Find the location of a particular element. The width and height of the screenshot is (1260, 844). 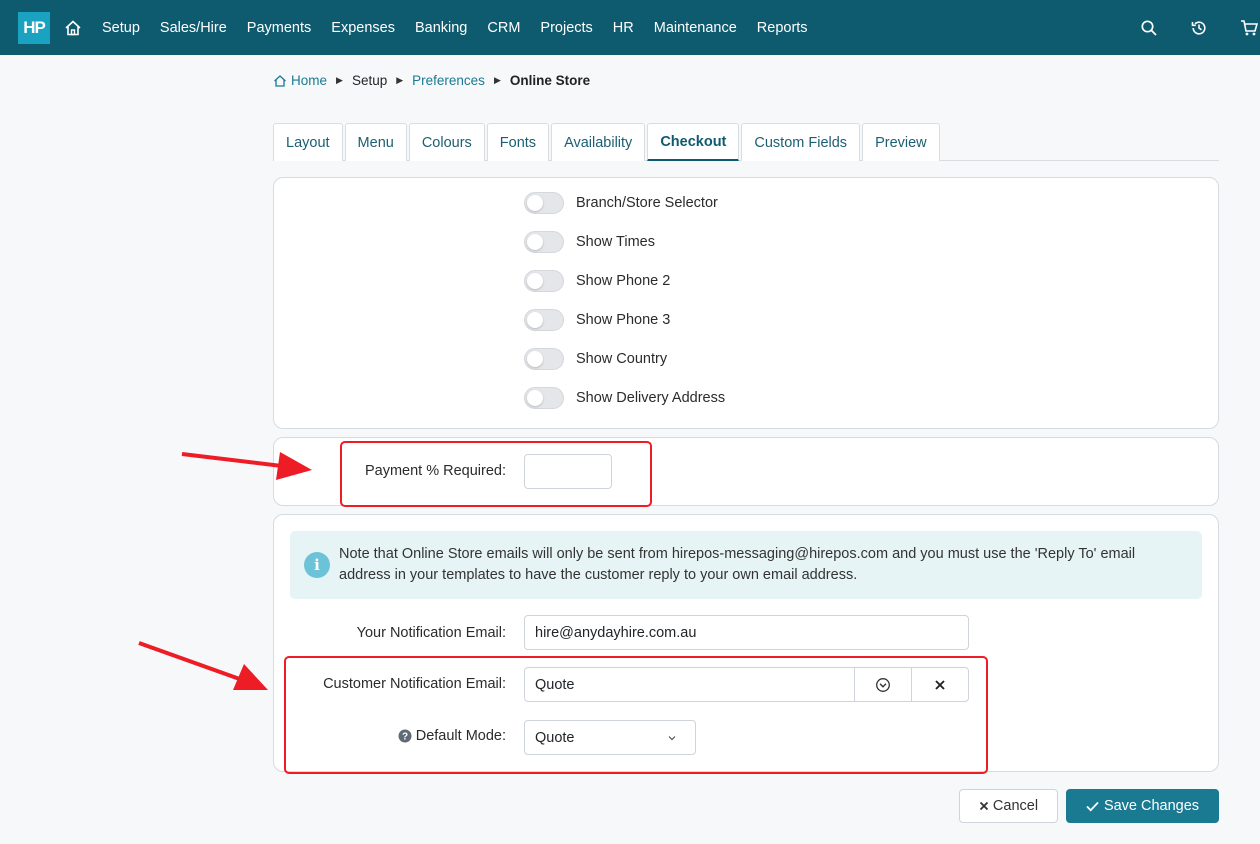

home-icon is located at coordinates (73, 28).